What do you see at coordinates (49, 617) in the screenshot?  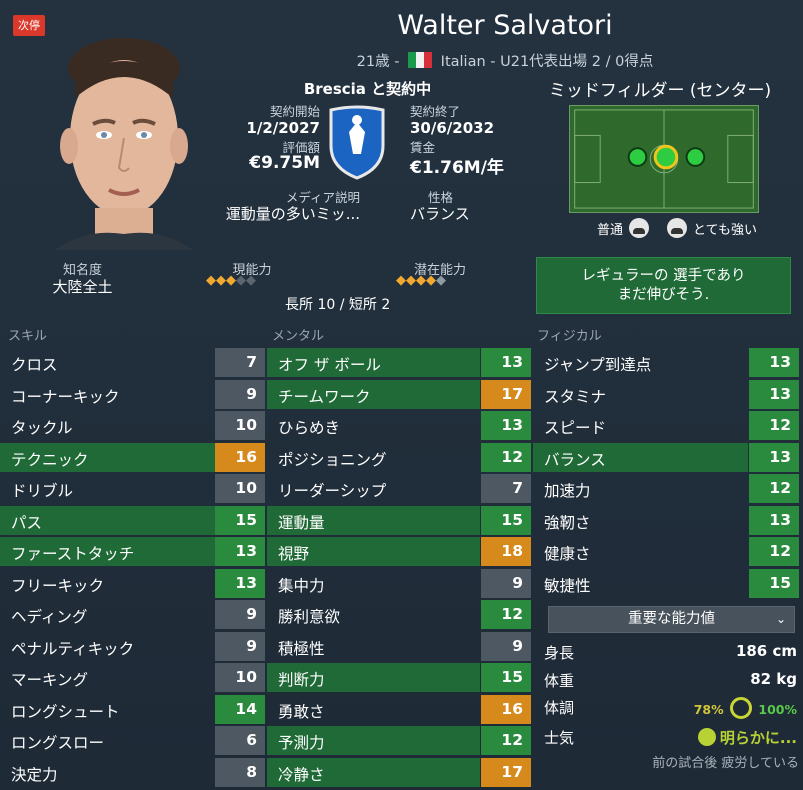 I see `attribute-label: ヘディング` at bounding box center [49, 617].